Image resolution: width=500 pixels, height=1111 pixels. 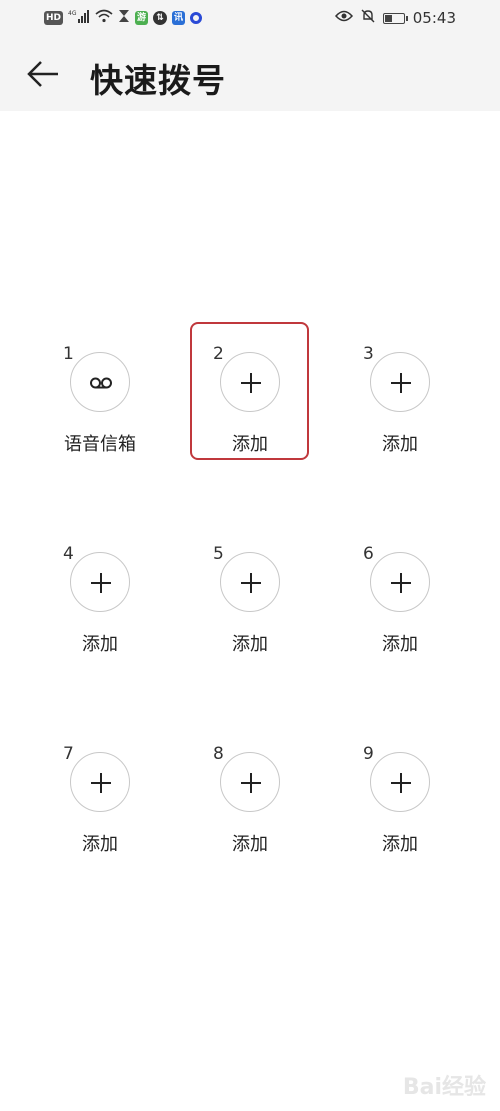 I want to click on speed-dial-item: 9 添加, so click(x=400, y=808).